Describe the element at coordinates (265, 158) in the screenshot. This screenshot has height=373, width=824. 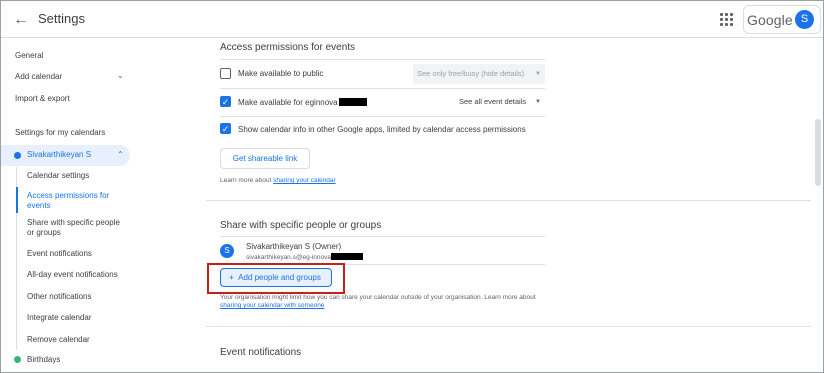
I see `get-shareable-link-button: Get shareable link` at that location.